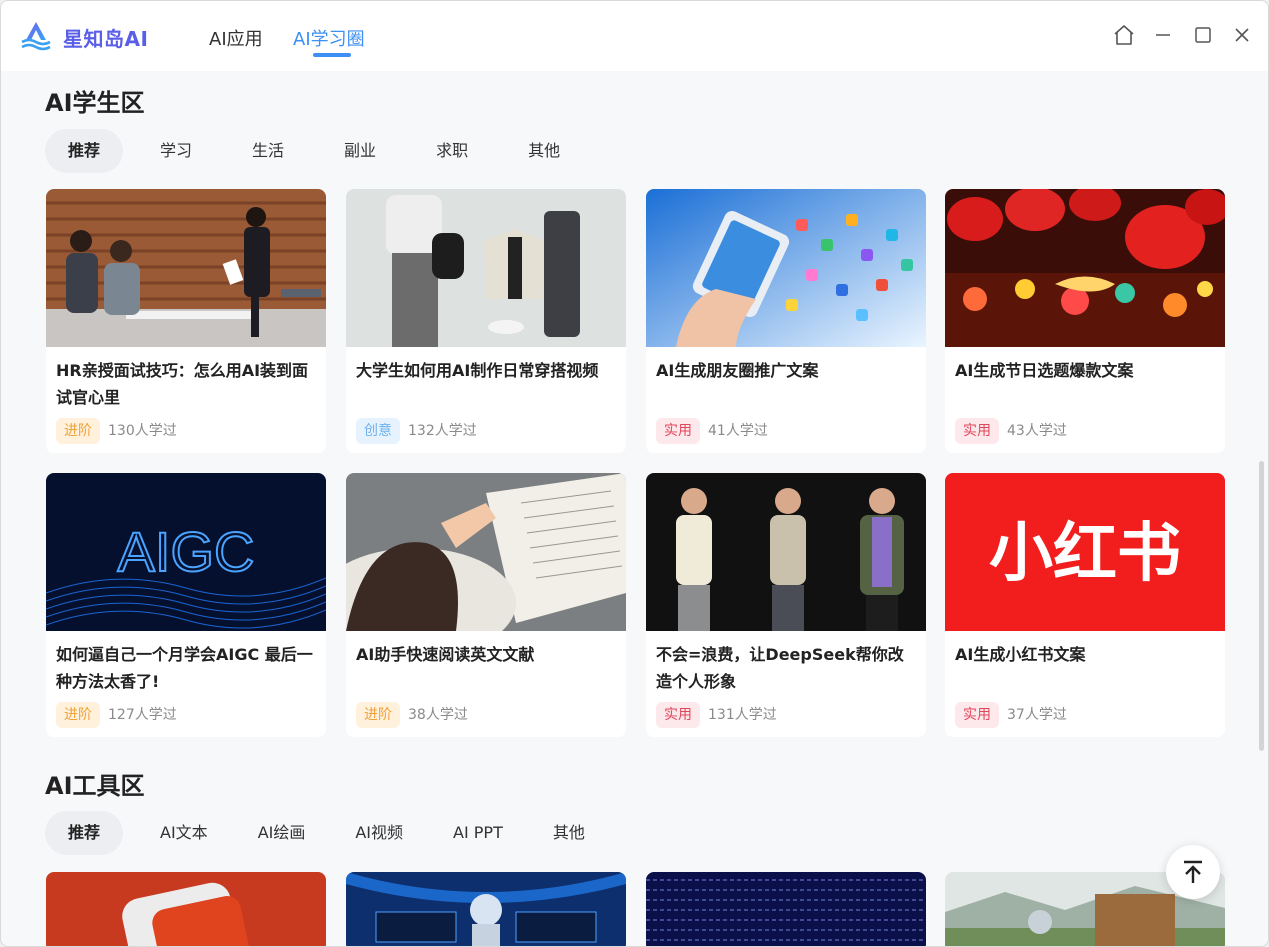  What do you see at coordinates (742, 715) in the screenshot?
I see `learner-count: 131人学过` at bounding box center [742, 715].